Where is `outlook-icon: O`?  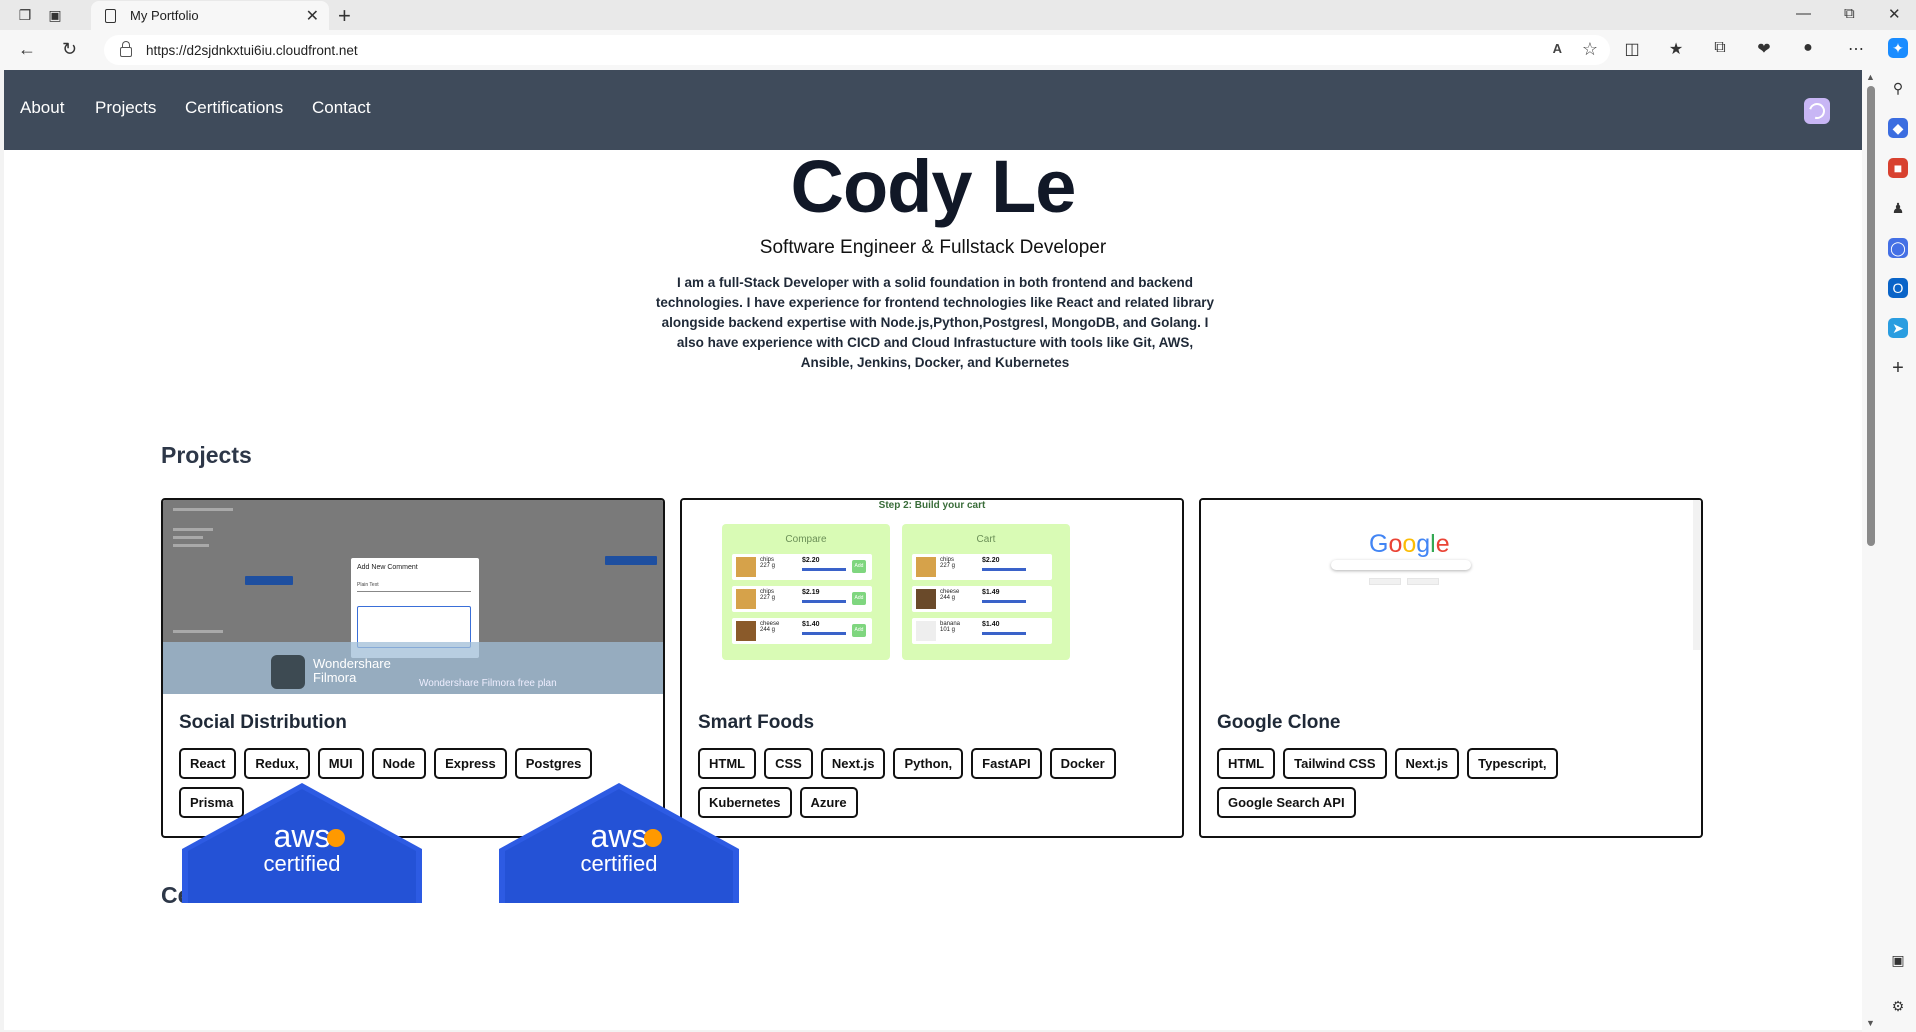 outlook-icon: O is located at coordinates (1898, 288).